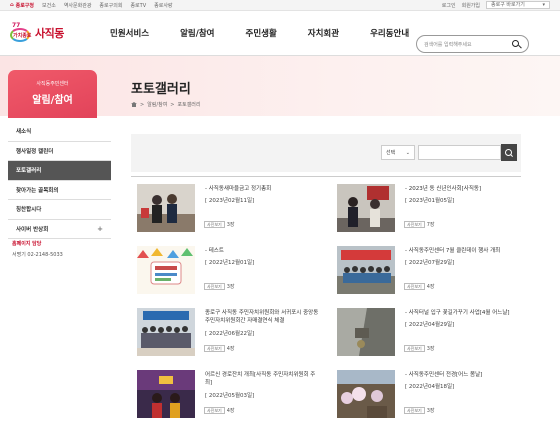 Image resolution: width=560 pixels, height=425 pixels. I want to click on gallery-title: - 사직터널 입구 꽃길가꾸기 사업[4월 어느날], so click(463, 313).